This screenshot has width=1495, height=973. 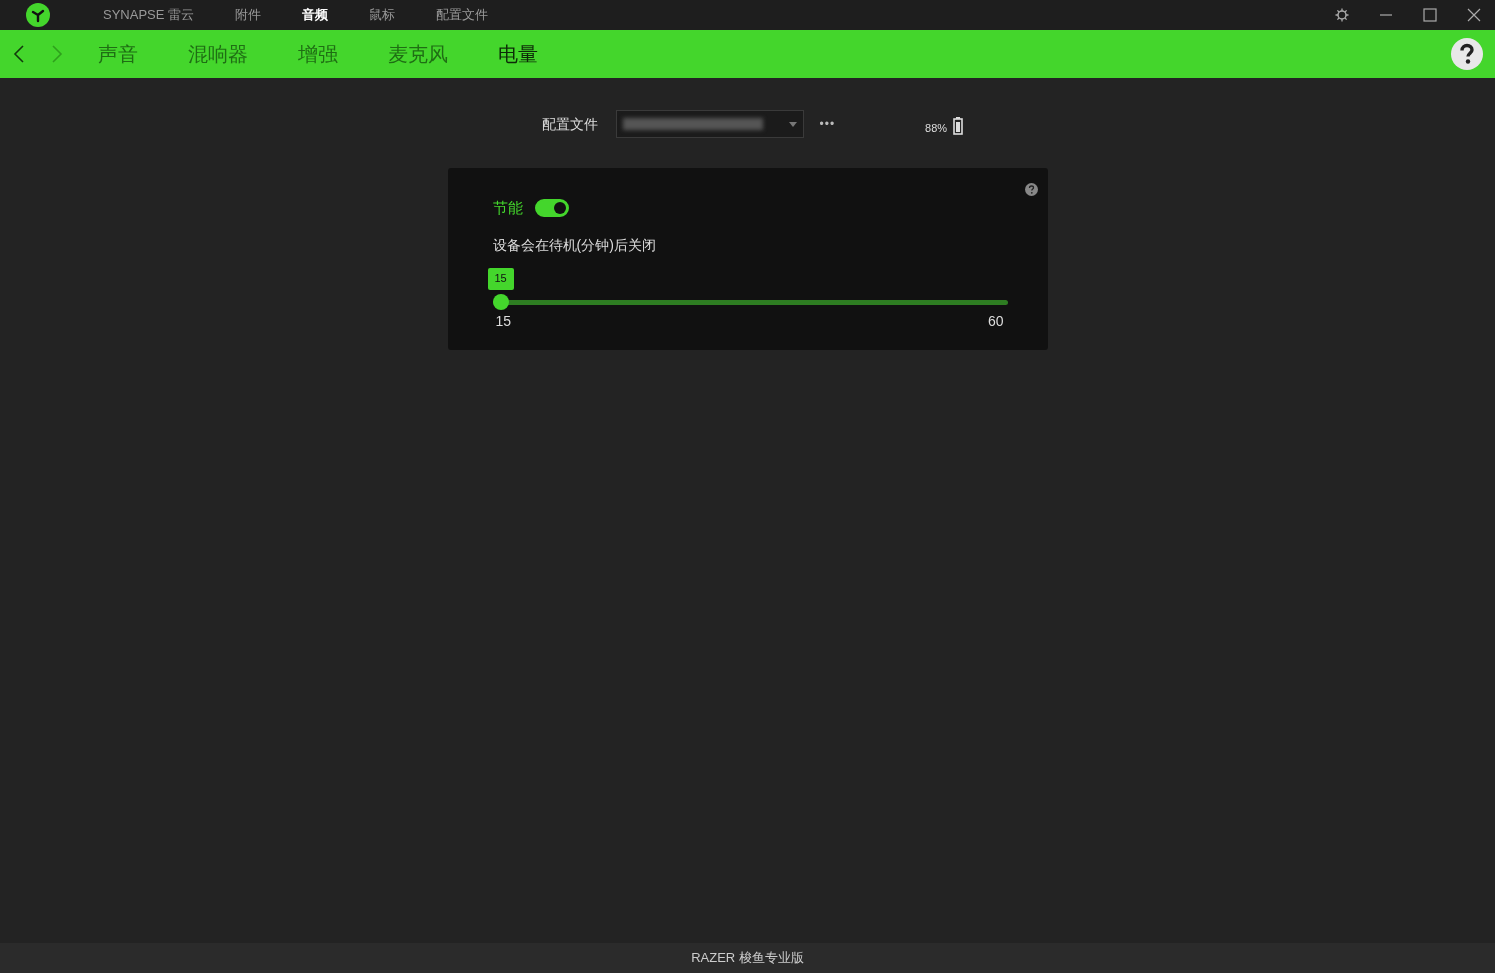 I want to click on battery-reading: 88%, so click(x=936, y=128).